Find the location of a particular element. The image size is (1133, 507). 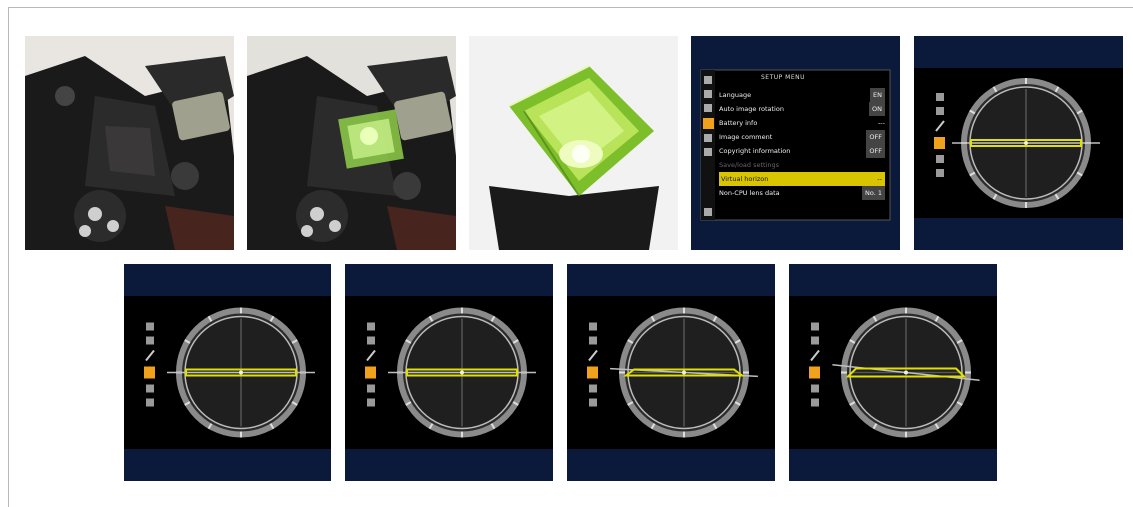

menu-item-label: Auto image rotation is located at coordinates (751, 109).